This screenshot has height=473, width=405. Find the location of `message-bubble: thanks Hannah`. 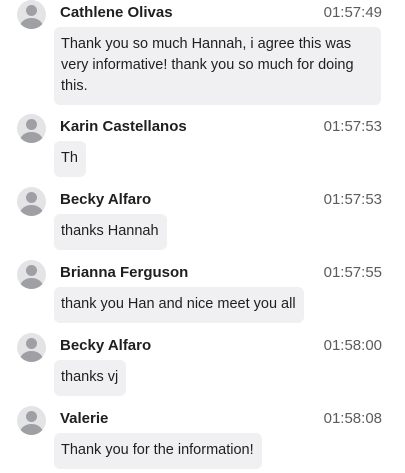

message-bubble: thanks Hannah is located at coordinates (110, 232).